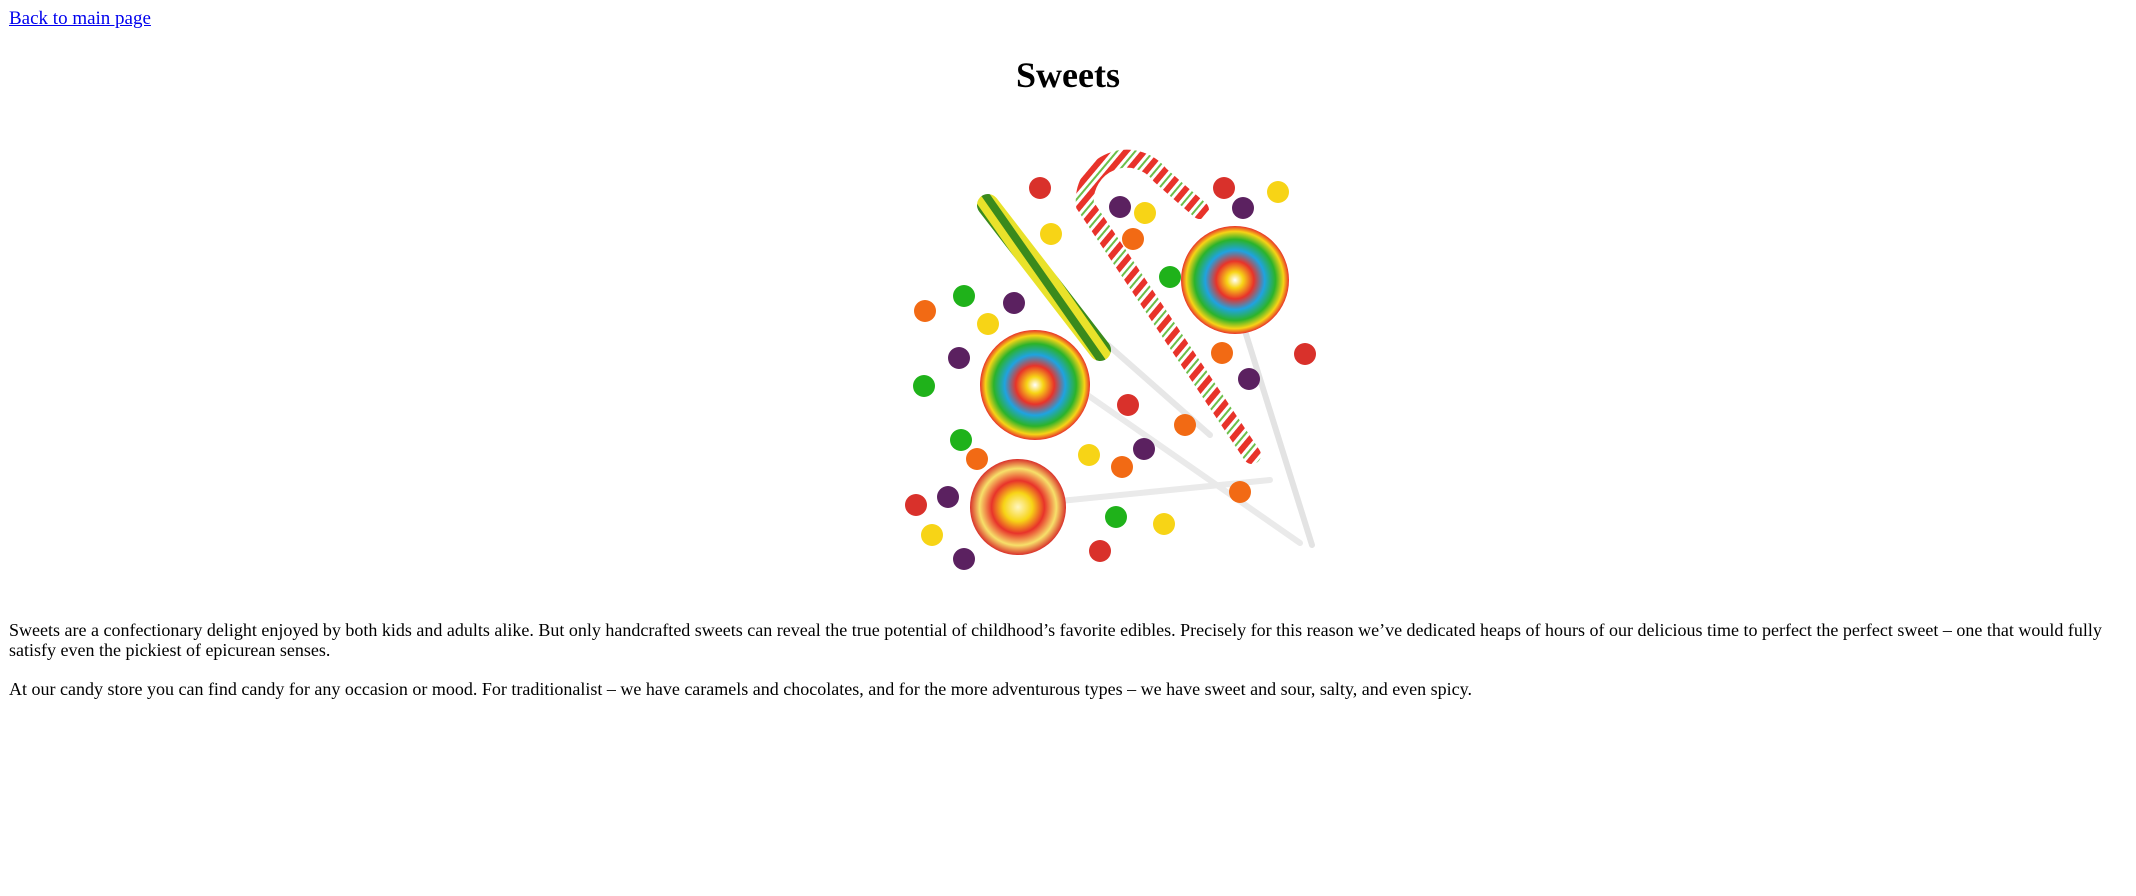  Describe the element at coordinates (1018, 507) in the screenshot. I see `swirl-lollipop-small` at that location.